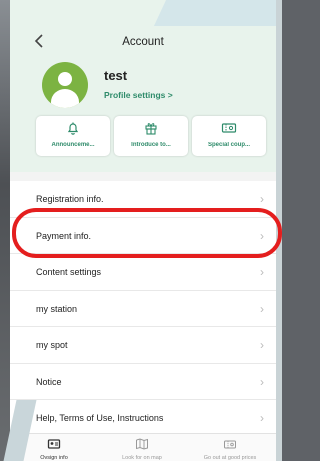 This screenshot has width=320, height=461. What do you see at coordinates (116, 75) in the screenshot?
I see `username: test` at bounding box center [116, 75].